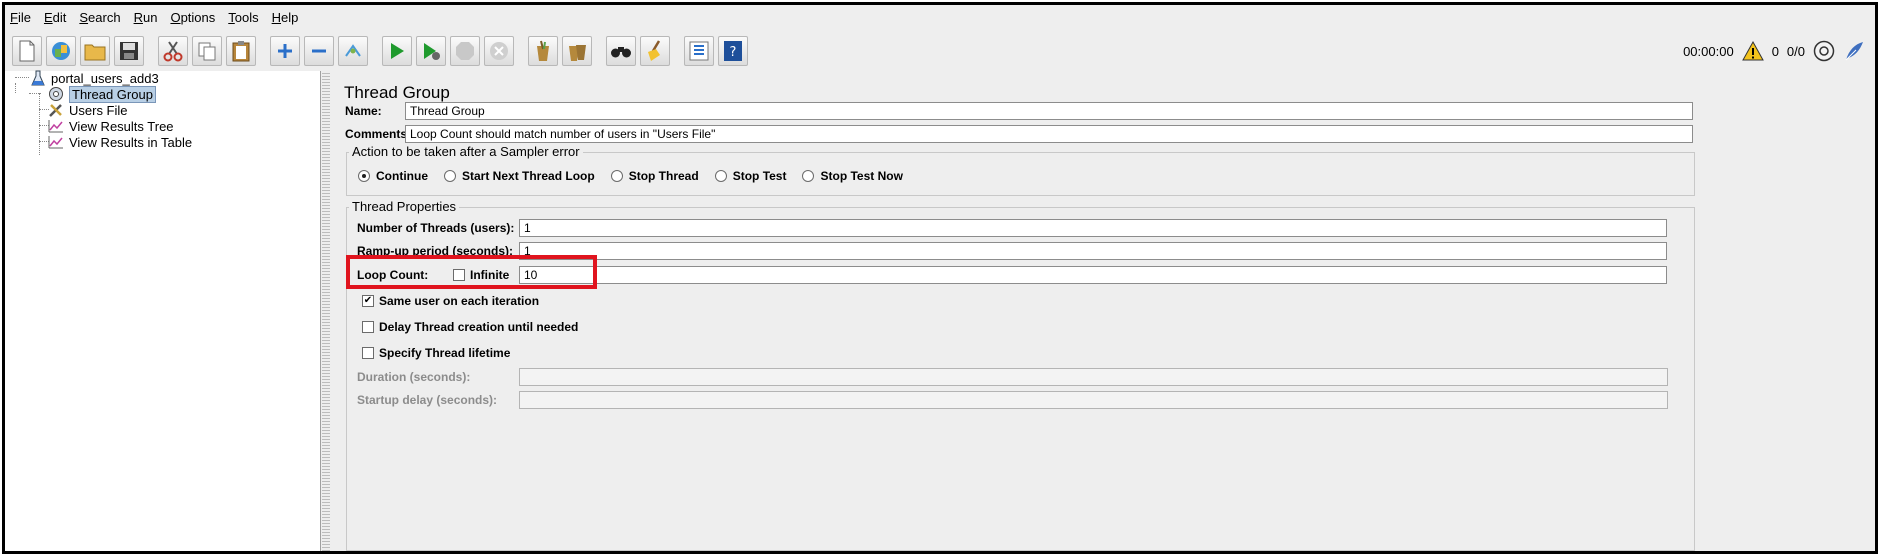 The height and width of the screenshot is (557, 1882). I want to click on help-icon: ?, so click(733, 51).